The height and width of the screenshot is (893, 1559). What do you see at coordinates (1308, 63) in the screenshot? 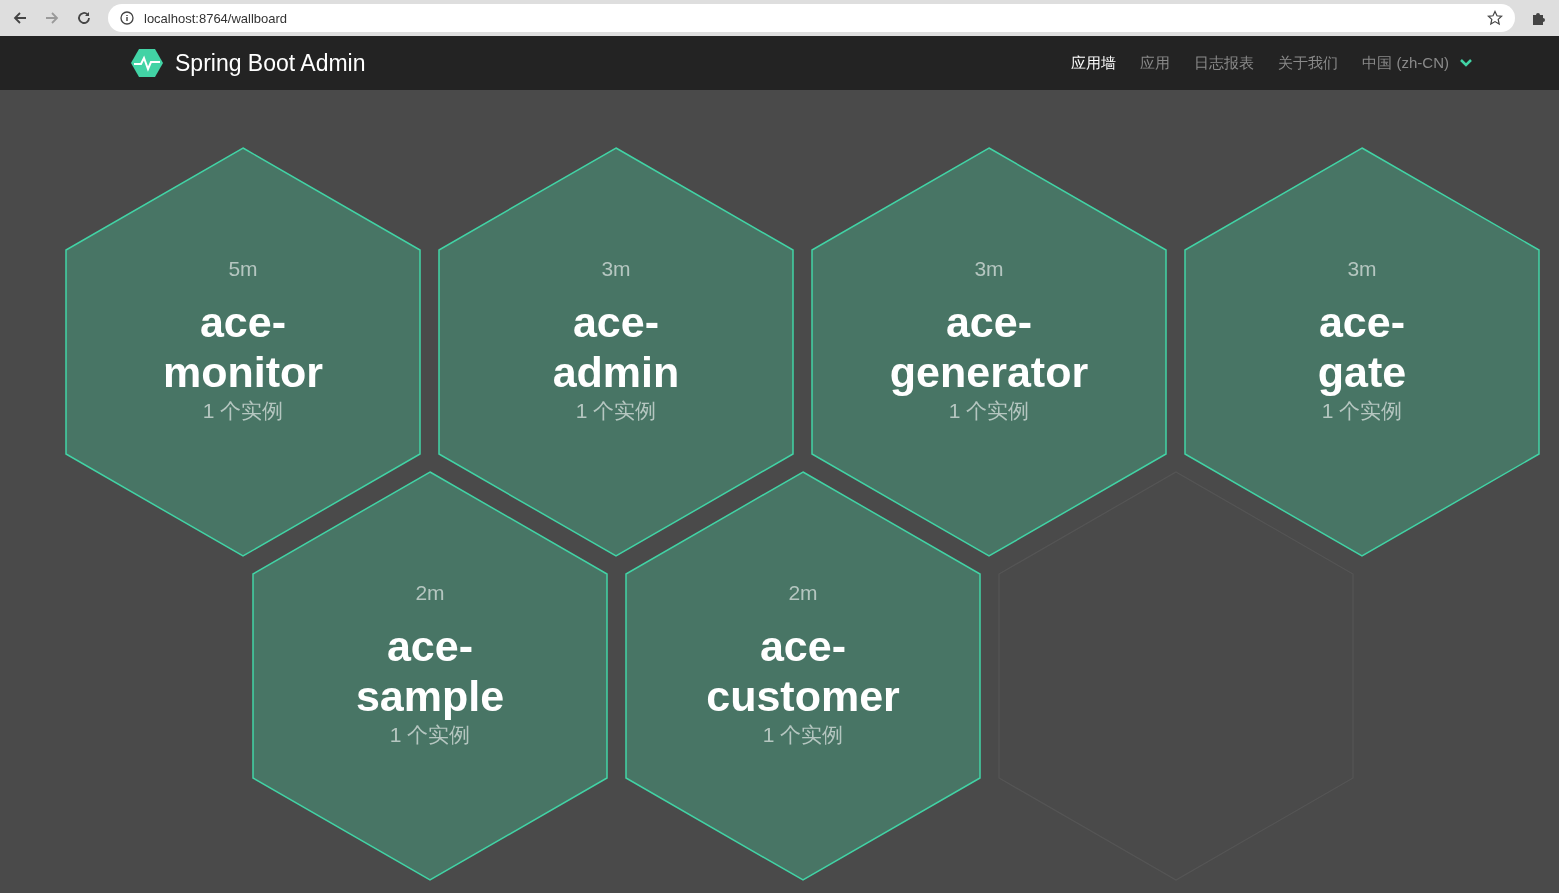
I see `nav-link: 关于我们` at bounding box center [1308, 63].